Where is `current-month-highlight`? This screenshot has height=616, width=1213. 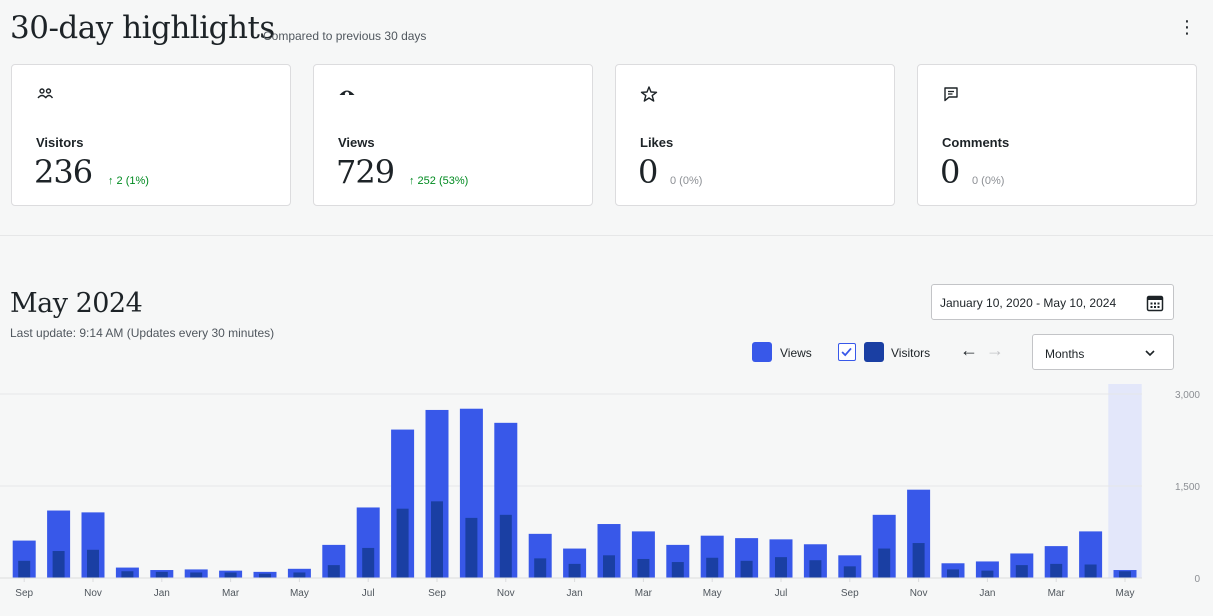 current-month-highlight is located at coordinates (1125, 481).